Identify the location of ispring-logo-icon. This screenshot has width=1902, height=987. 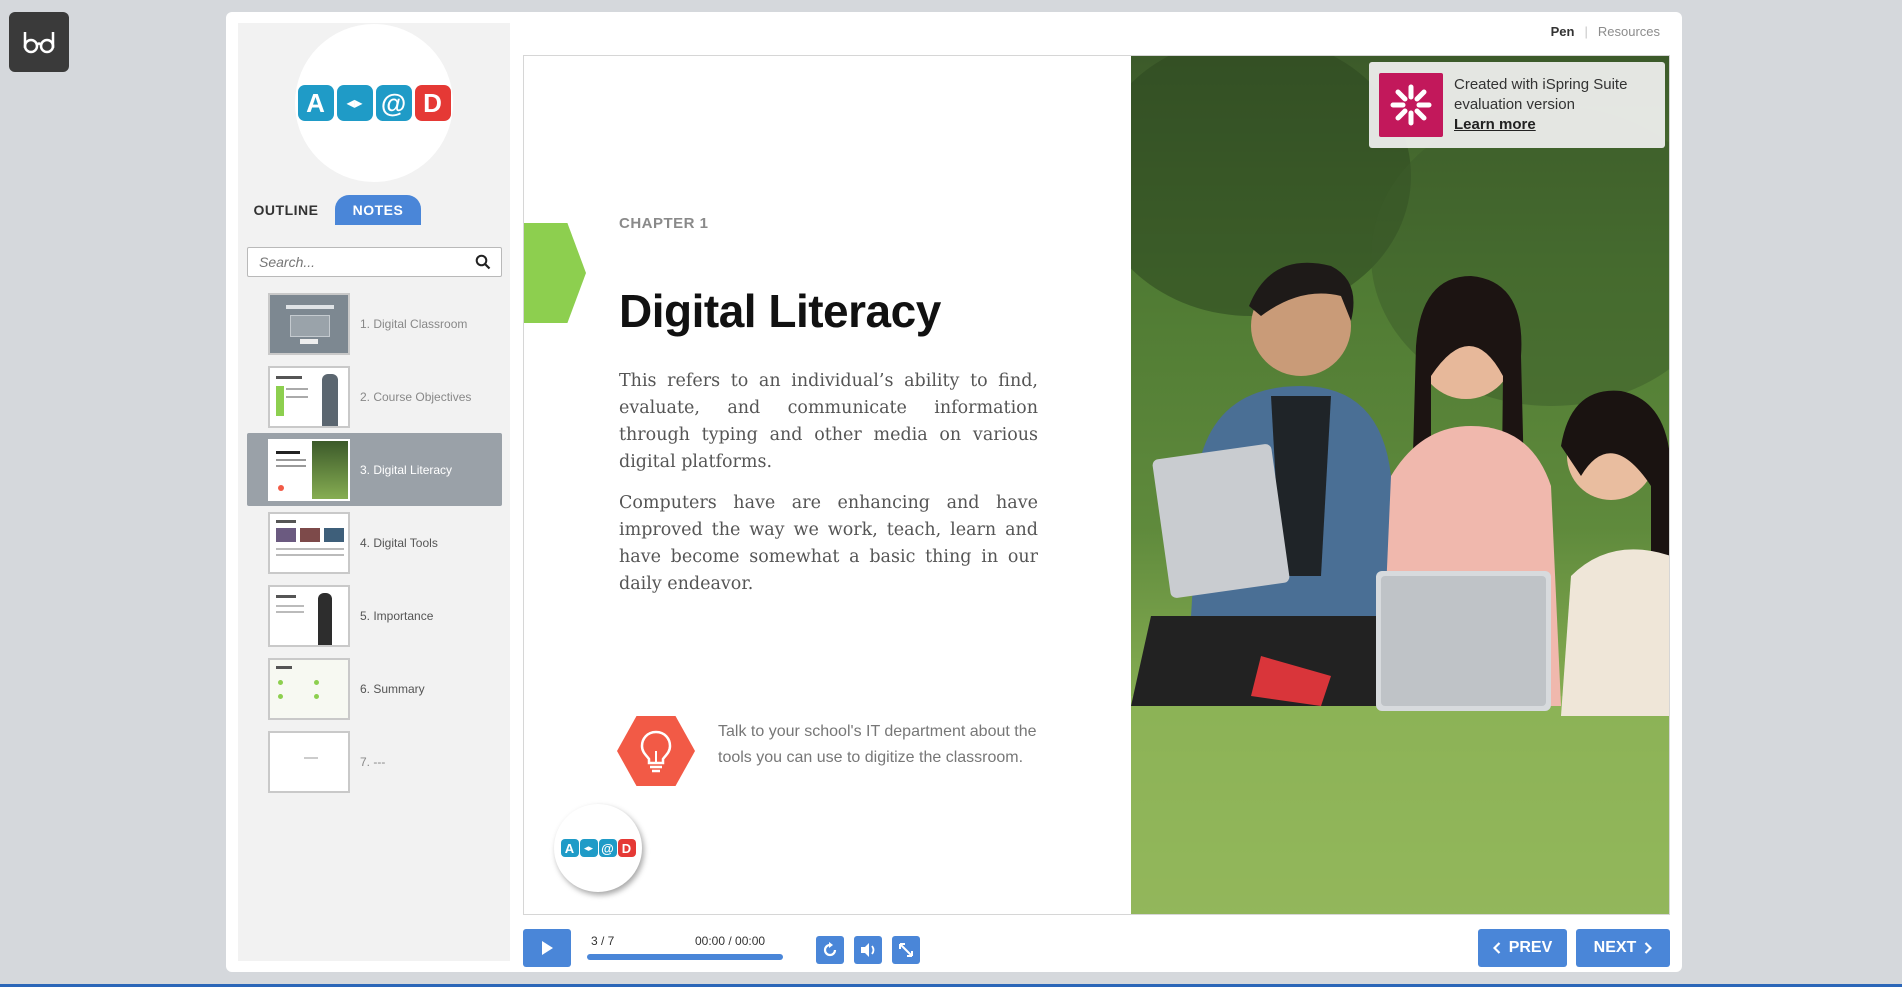
(1411, 105).